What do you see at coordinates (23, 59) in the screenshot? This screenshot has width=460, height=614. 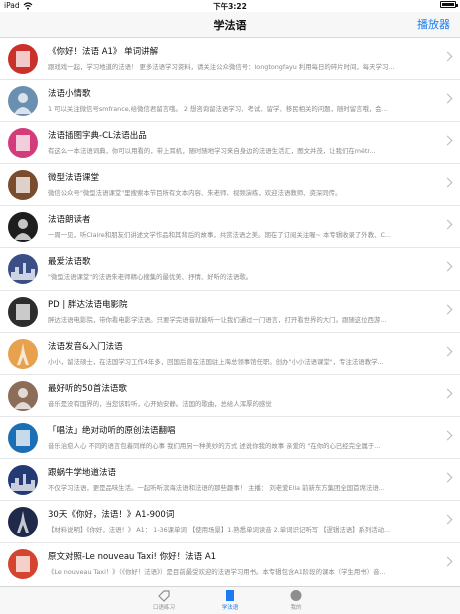 I see `book-icon` at bounding box center [23, 59].